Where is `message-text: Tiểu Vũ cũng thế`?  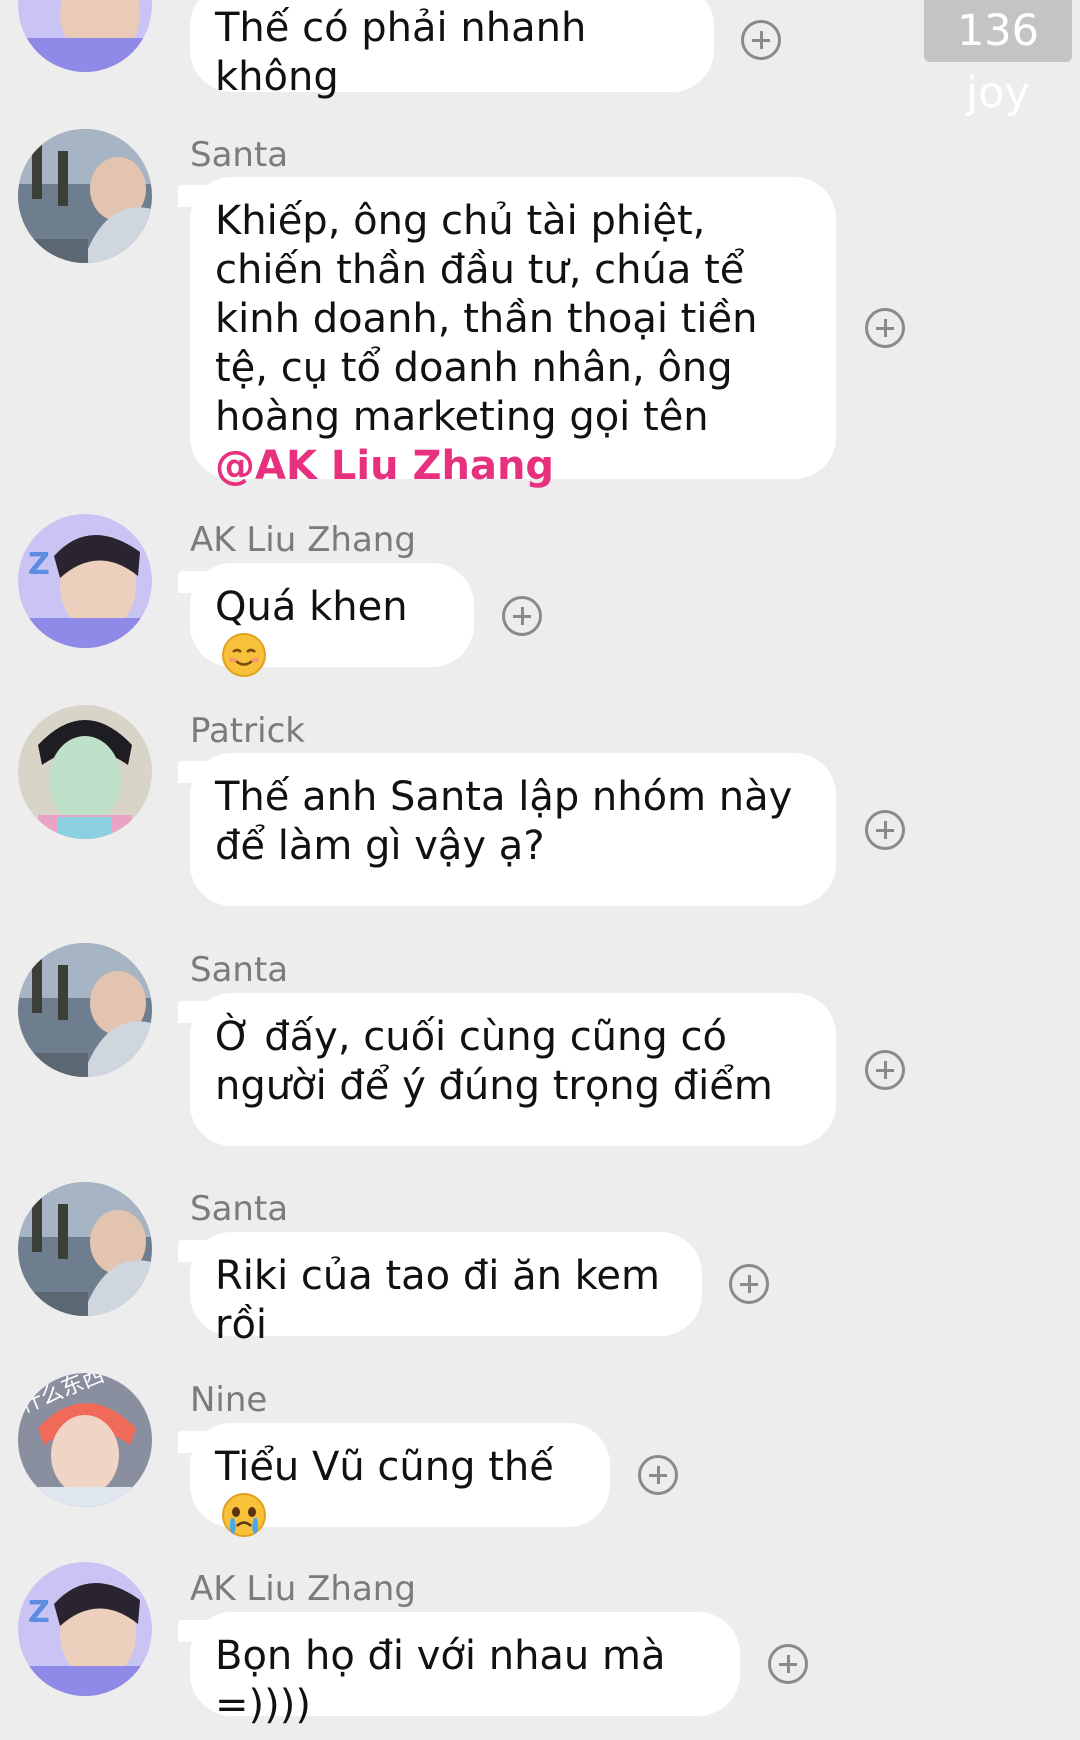 message-text: Tiểu Vũ cũng thế is located at coordinates (384, 1467).